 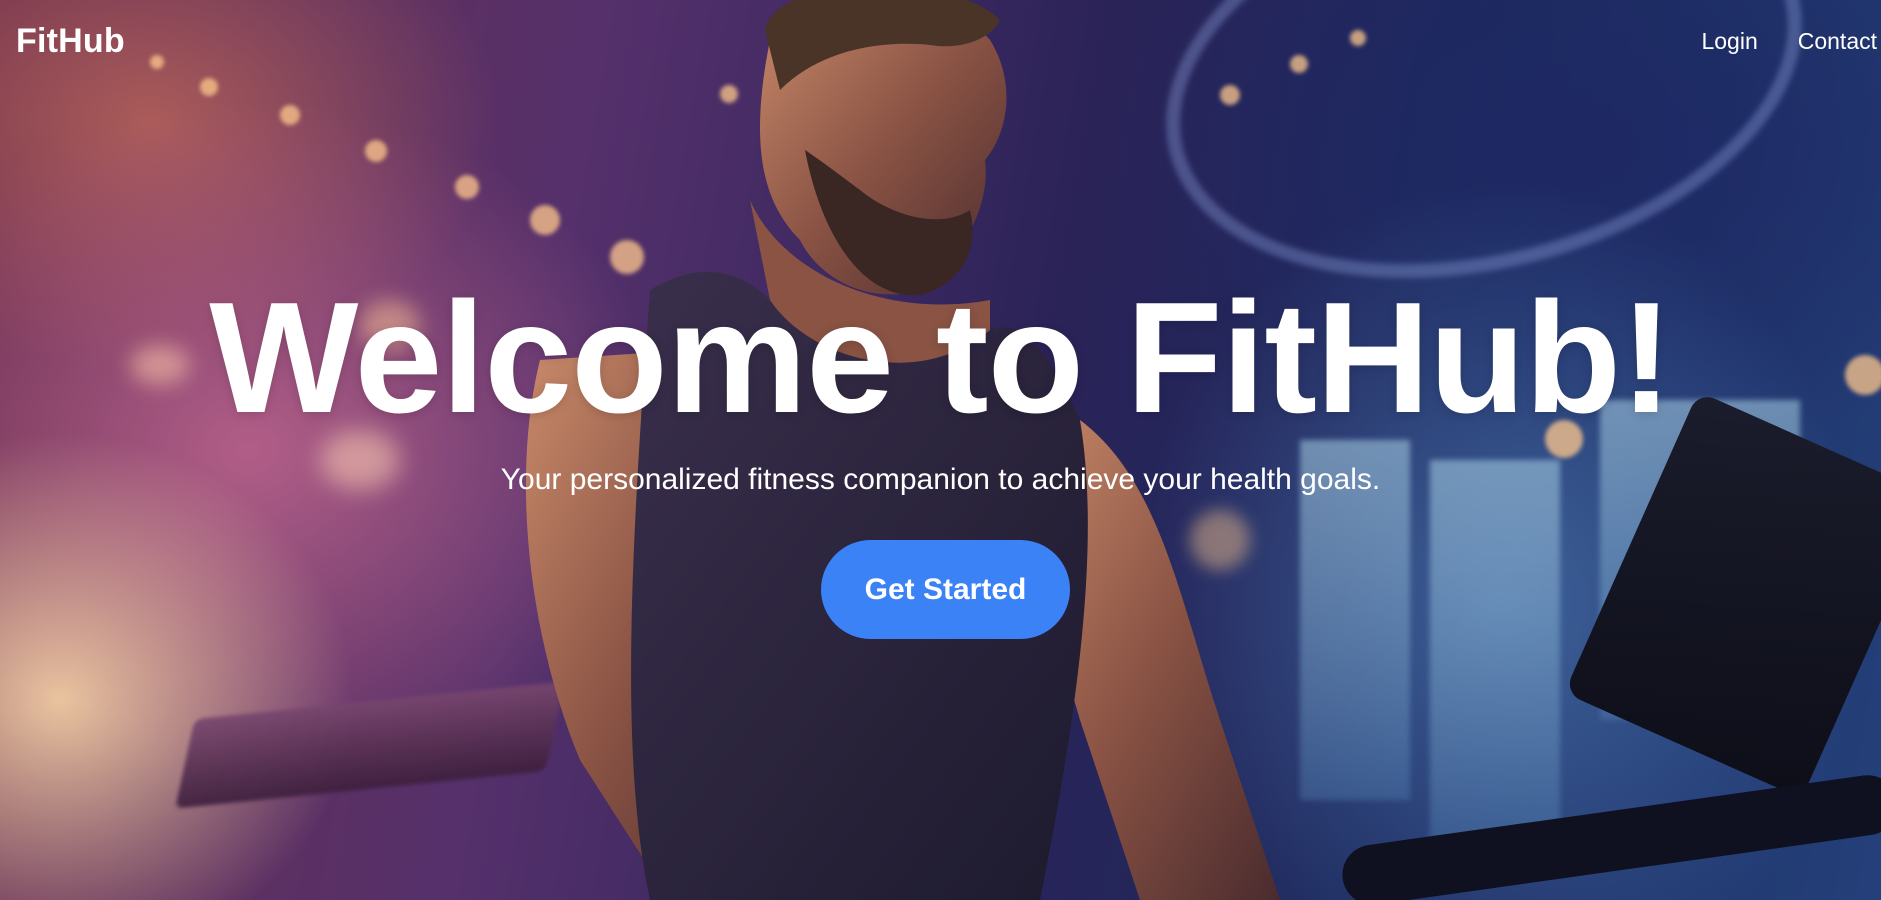 I want to click on get-started-button: Get Started, so click(x=945, y=589).